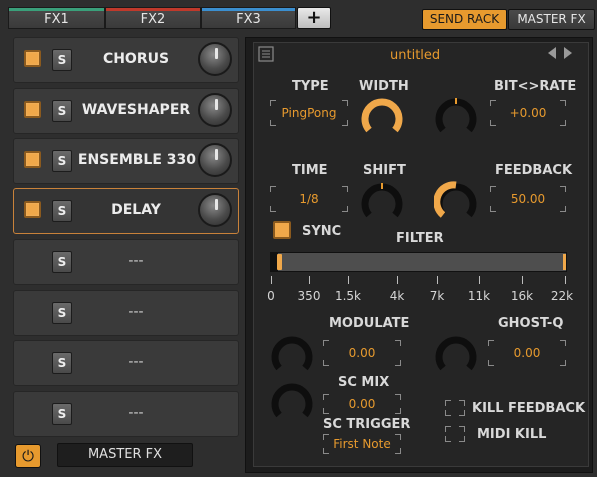 The height and width of the screenshot is (477, 597). I want to click on bitrate-field: +0.00, so click(528, 113).